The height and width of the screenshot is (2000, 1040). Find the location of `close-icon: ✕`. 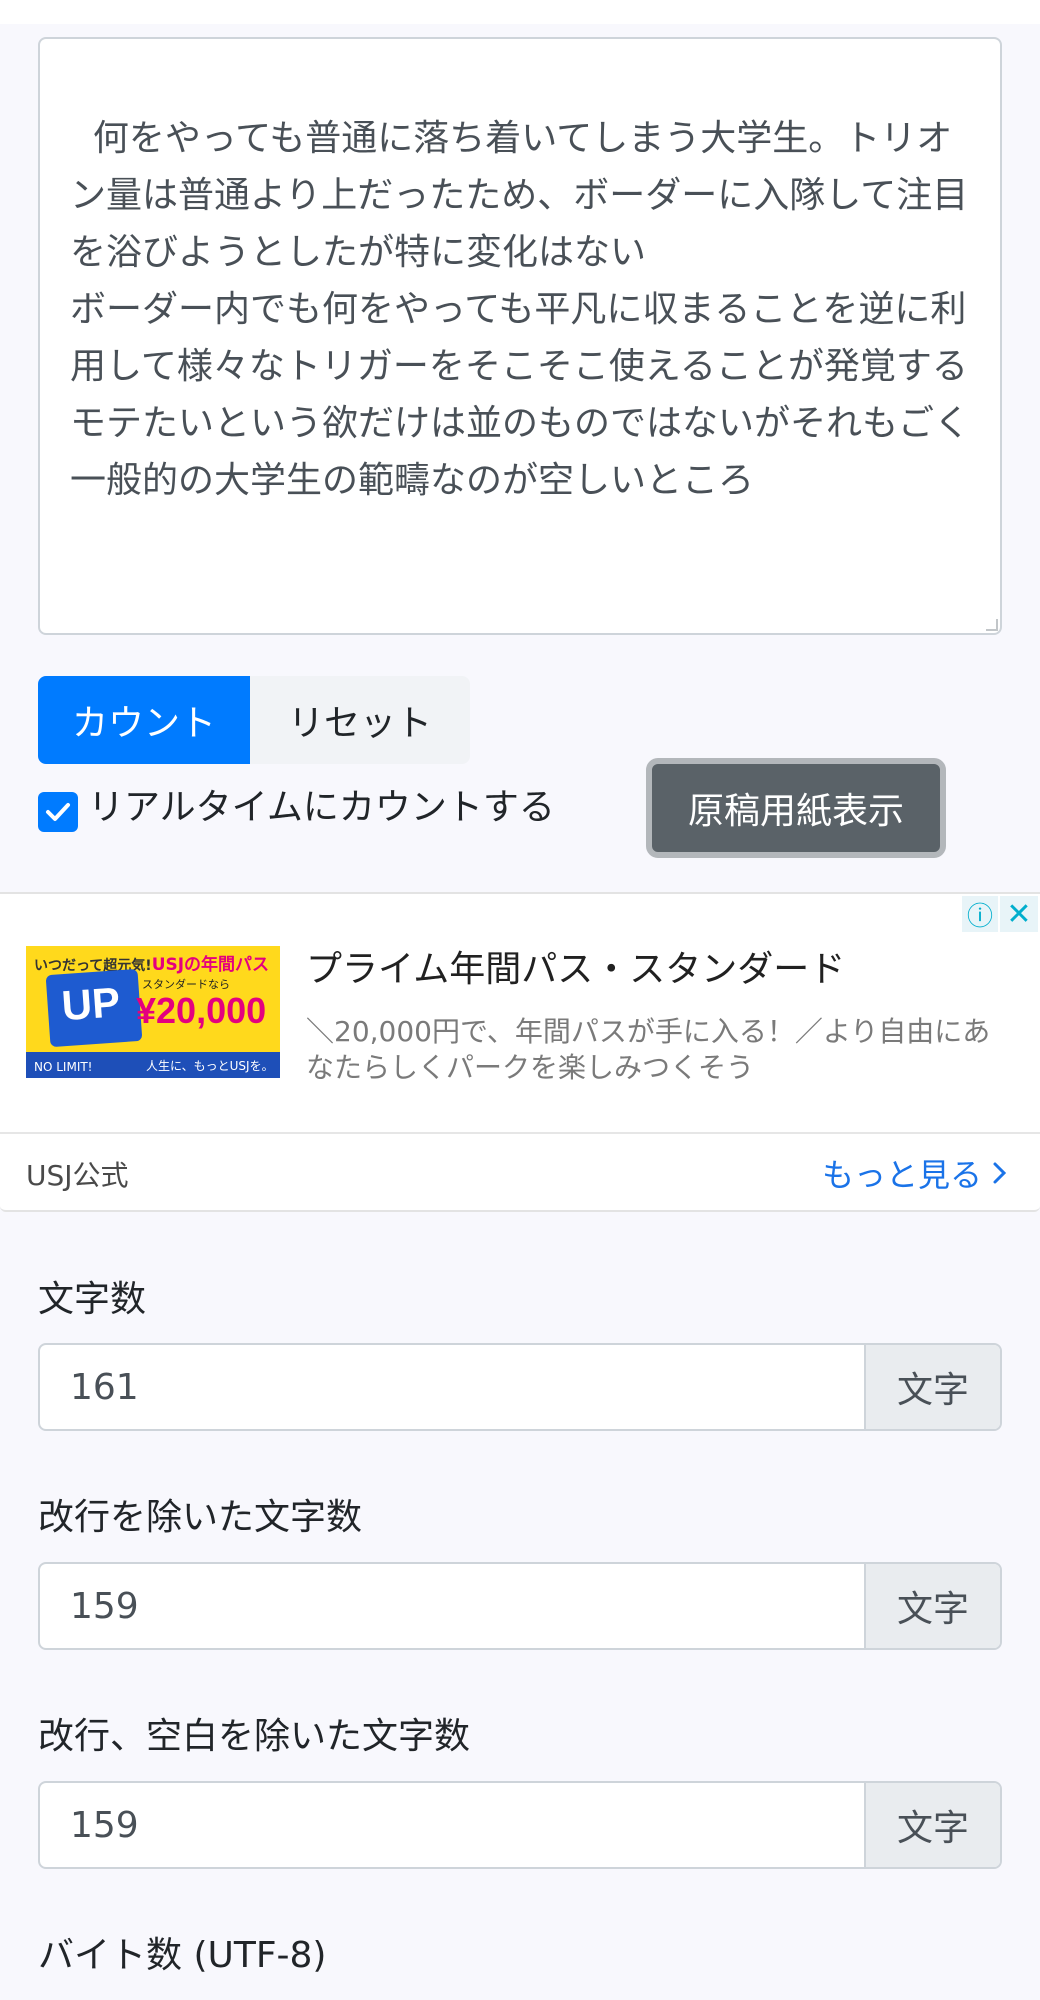

close-icon: ✕ is located at coordinates (1019, 914).